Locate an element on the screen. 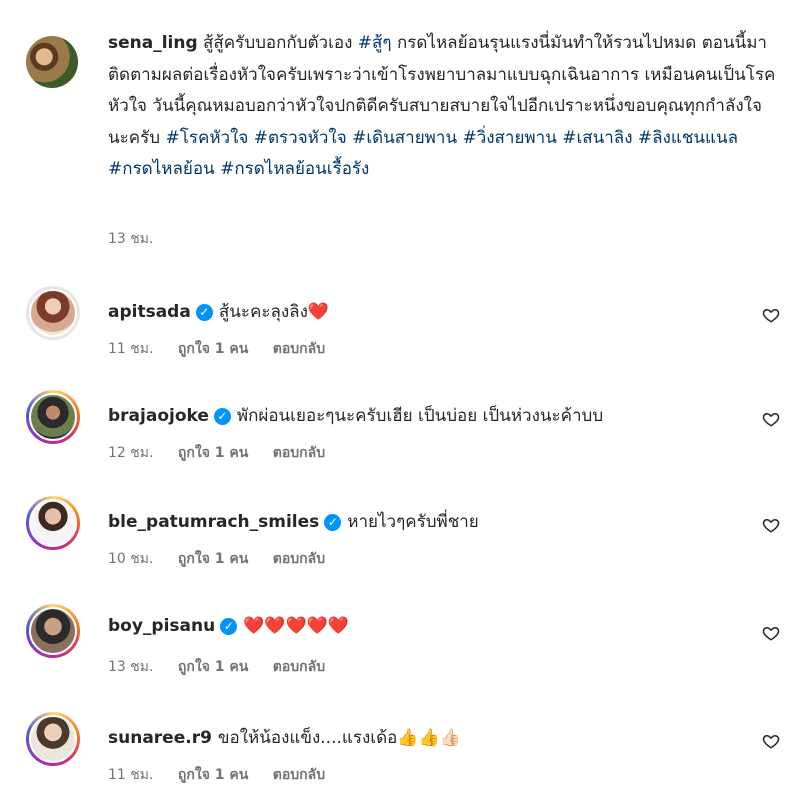  comment-meta: 13 ชม. ถูกใจ 1 คน ตอบกลับ is located at coordinates (226, 667).